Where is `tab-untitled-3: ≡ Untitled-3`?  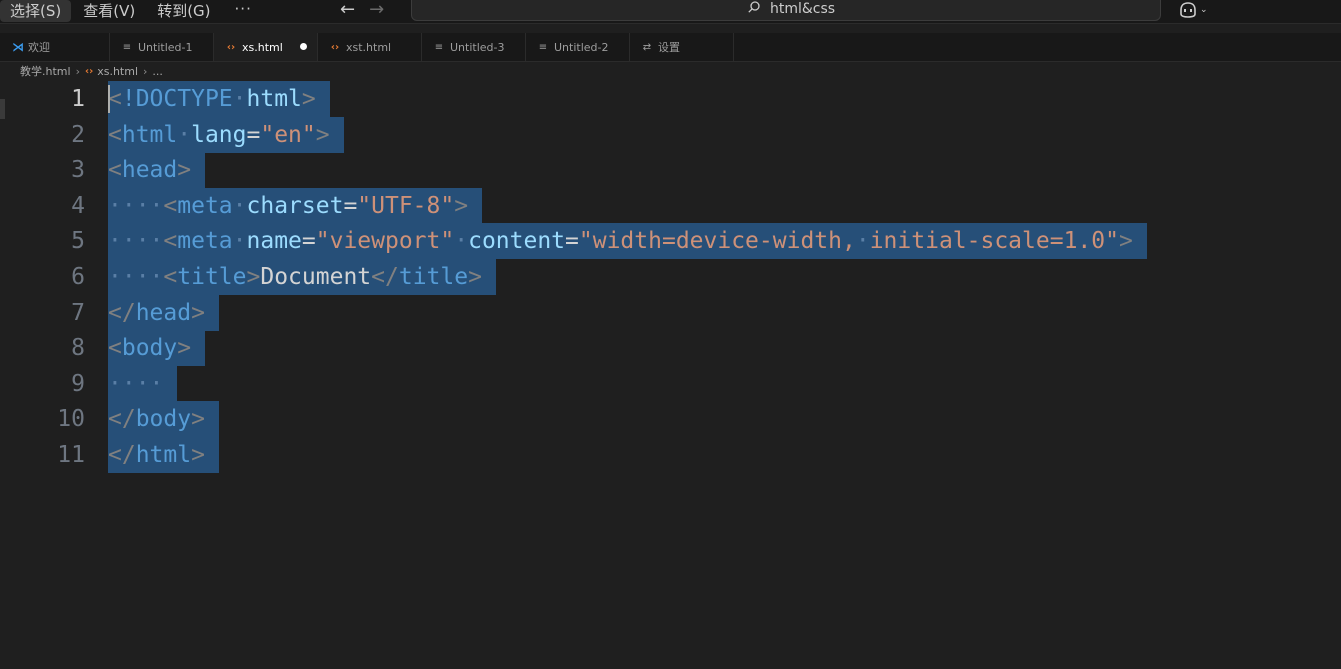 tab-untitled-3: ≡ Untitled-3 is located at coordinates (474, 47).